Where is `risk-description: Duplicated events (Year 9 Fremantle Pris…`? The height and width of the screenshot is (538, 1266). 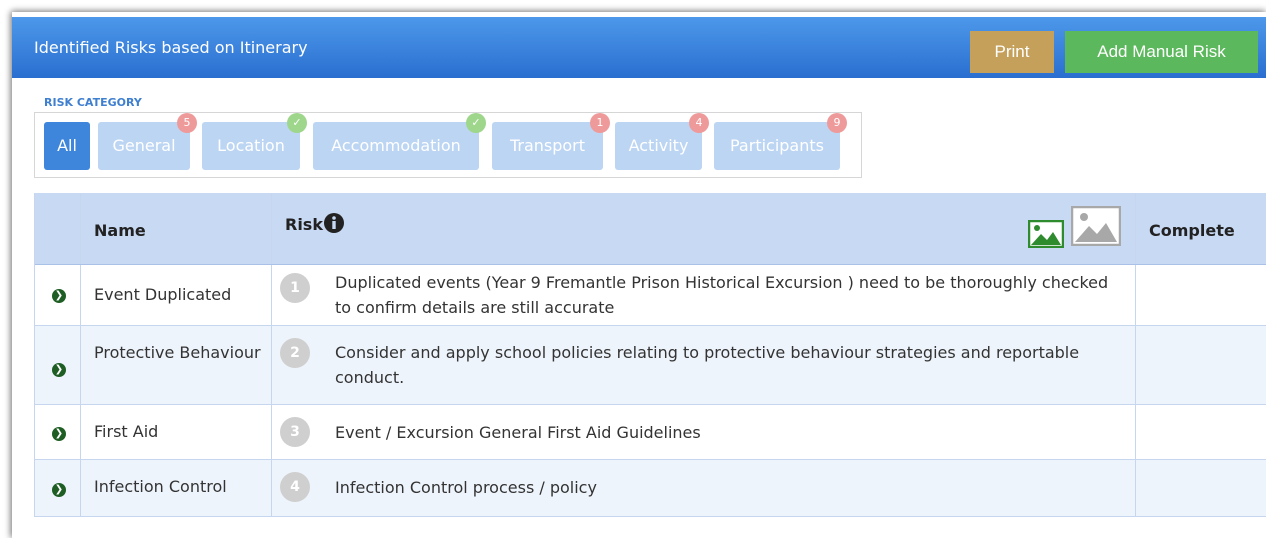 risk-description: Duplicated events (Year 9 Fremantle Pris… is located at coordinates (722, 295).